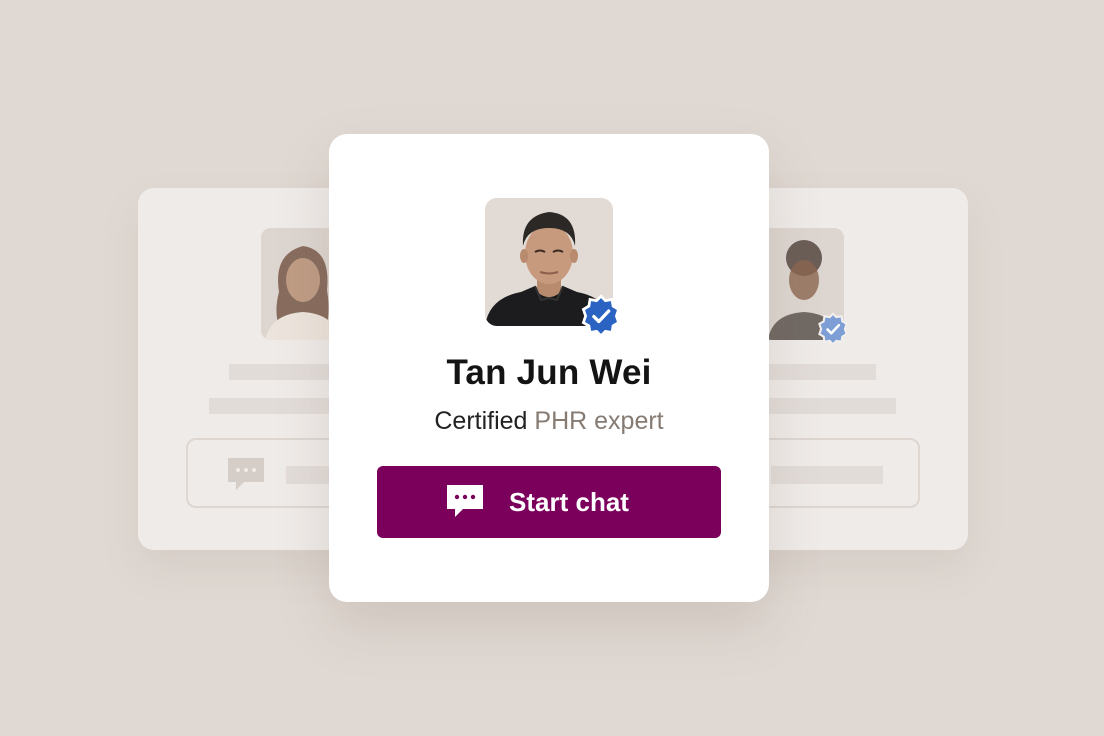 Image resolution: width=1104 pixels, height=736 pixels. What do you see at coordinates (832, 406) in the screenshot?
I see `placeholder-title-line` at bounding box center [832, 406].